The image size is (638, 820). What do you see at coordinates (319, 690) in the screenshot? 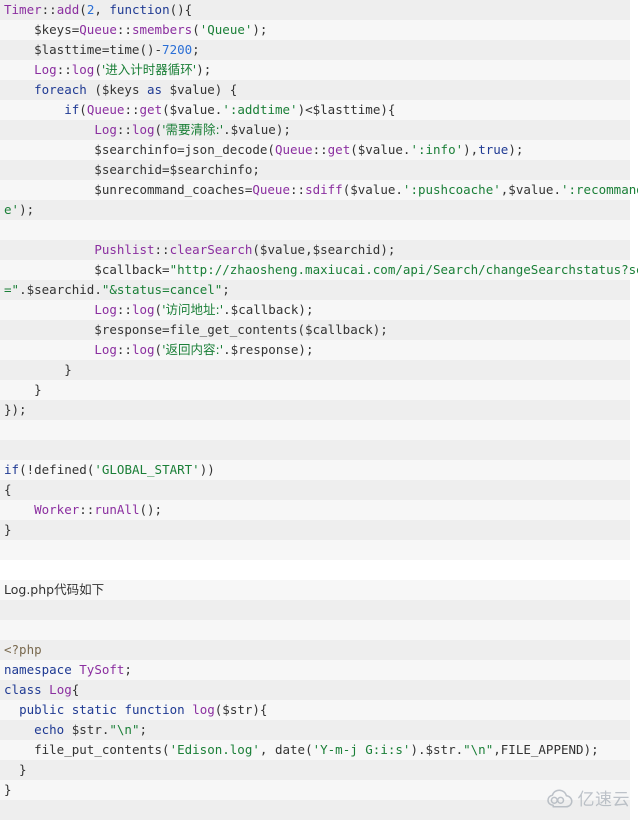
I see `code-line: class Log{` at bounding box center [319, 690].